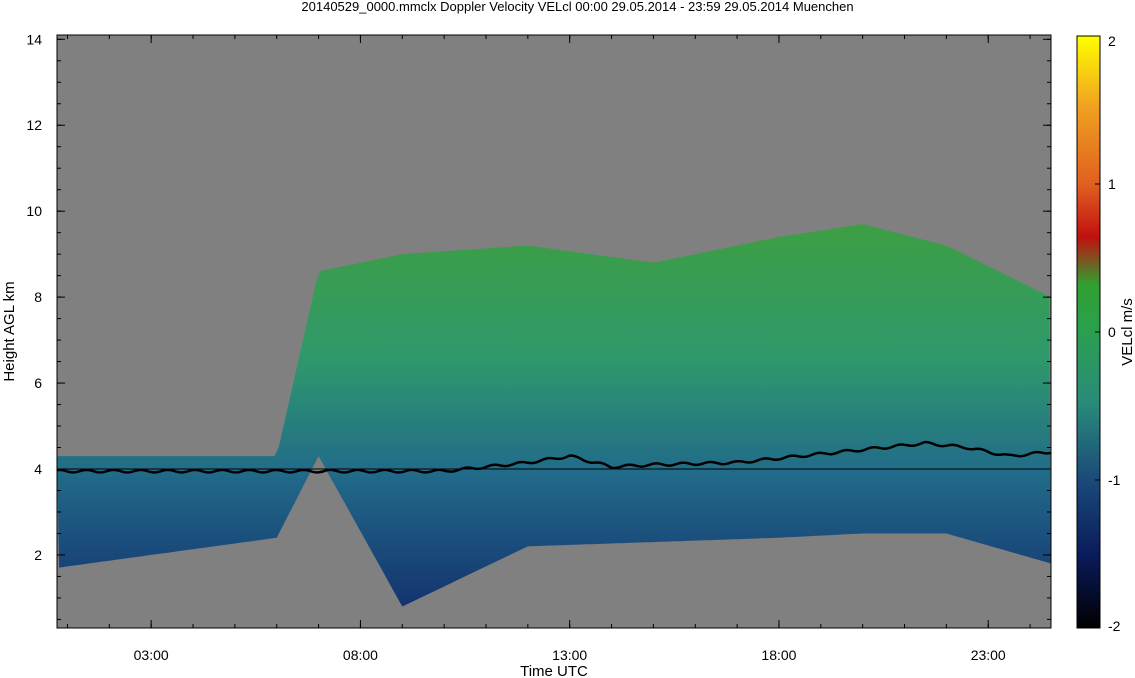 Image resolution: width=1135 pixels, height=678 pixels. Describe the element at coordinates (1112, 41) in the screenshot. I see `colorbar-tick-label: 2` at that location.